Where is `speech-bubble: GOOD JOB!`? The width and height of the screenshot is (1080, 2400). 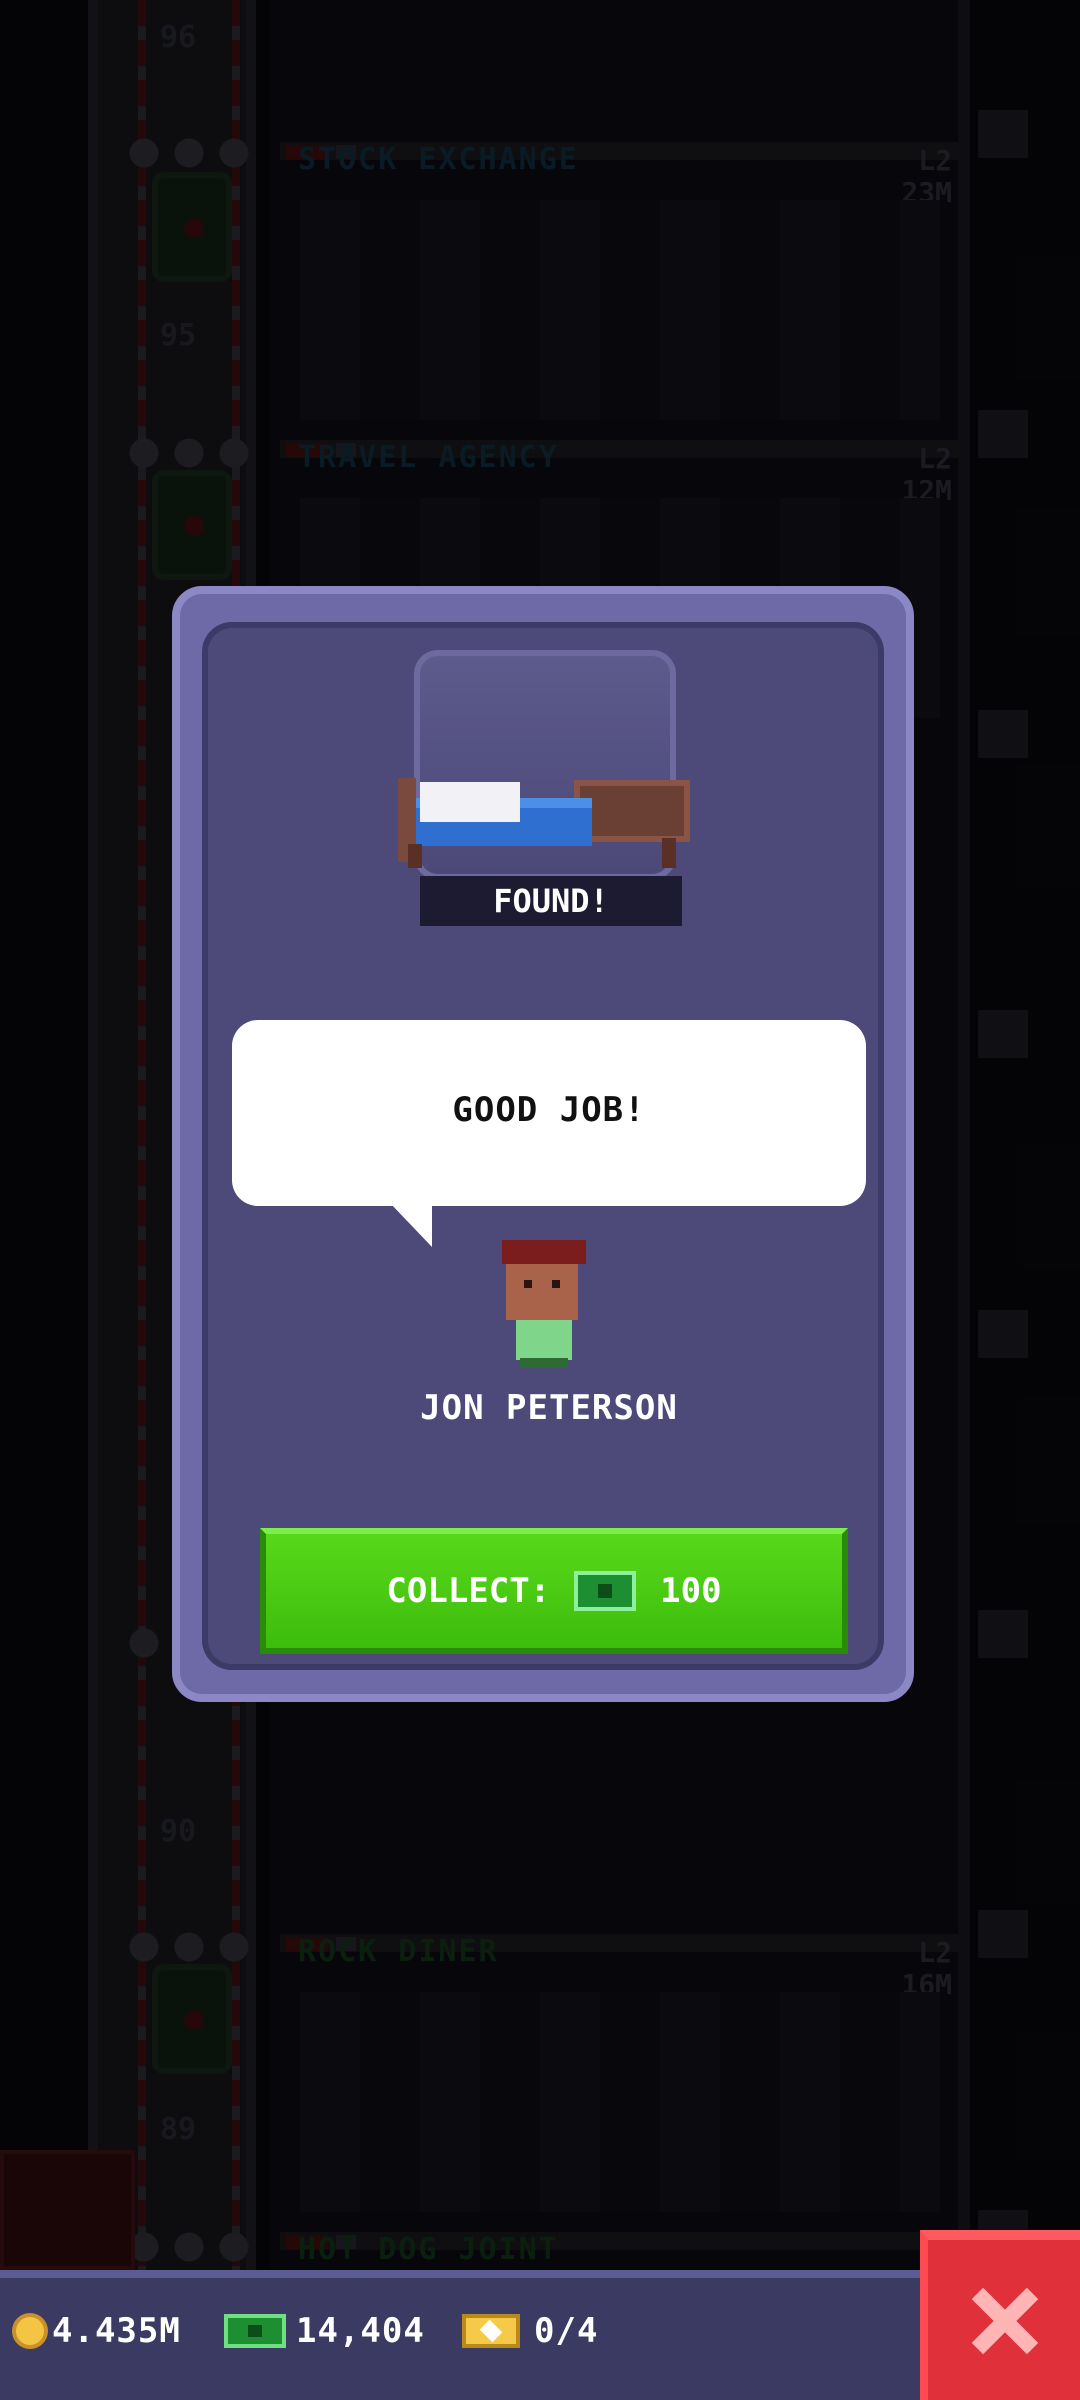
speech-bubble: GOOD JOB! is located at coordinates (549, 1113).